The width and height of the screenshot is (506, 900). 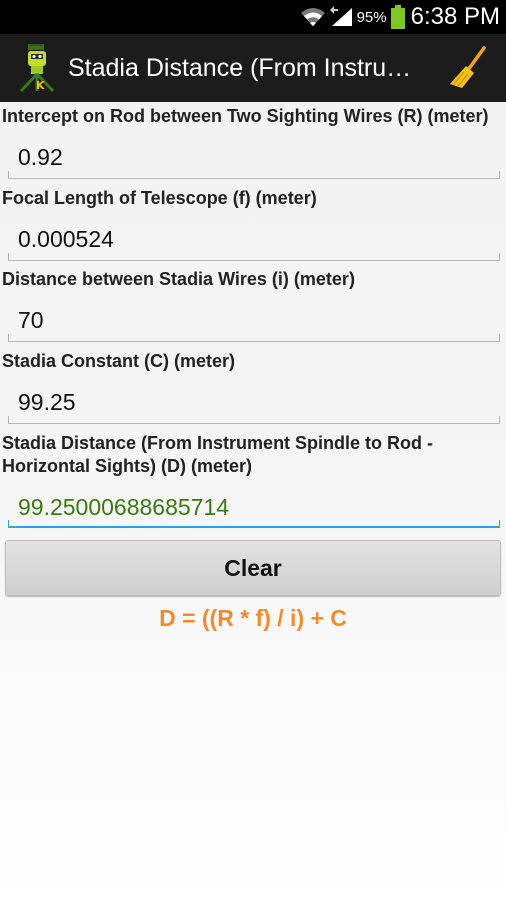 I want to click on clock: 6:38 PM, so click(x=455, y=16).